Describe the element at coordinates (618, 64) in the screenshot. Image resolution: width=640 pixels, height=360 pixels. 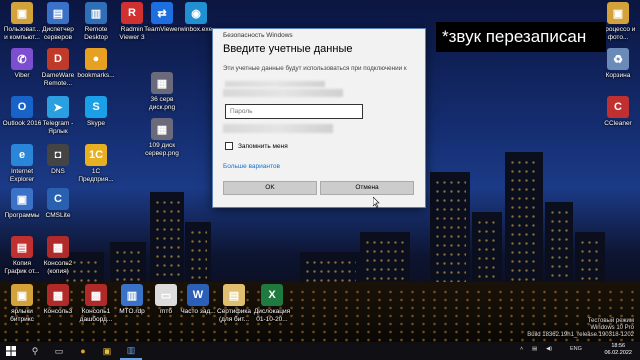
I see `desktop-icon: ♻ Корзина` at that location.